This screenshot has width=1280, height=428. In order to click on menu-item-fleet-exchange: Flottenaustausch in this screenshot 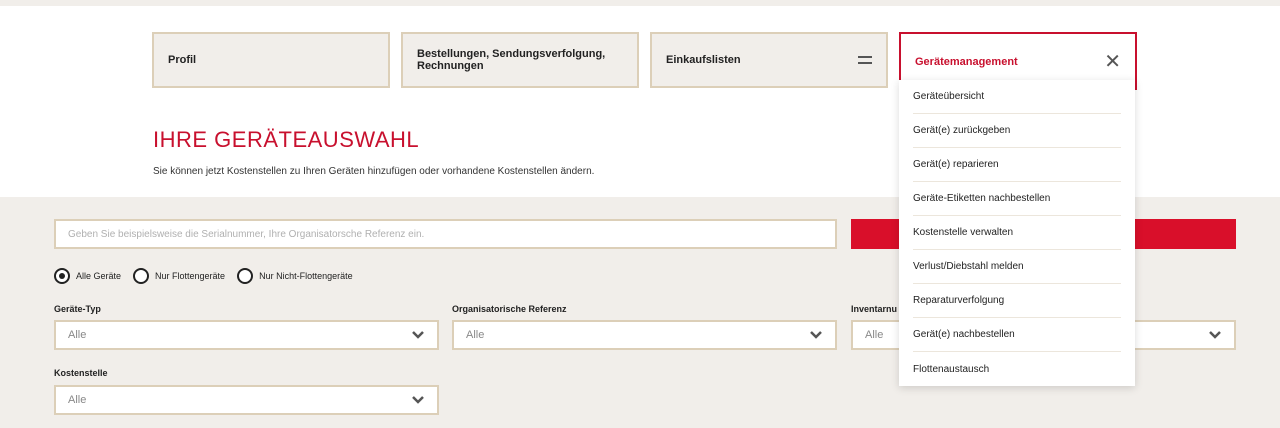, I will do `click(1017, 369)`.